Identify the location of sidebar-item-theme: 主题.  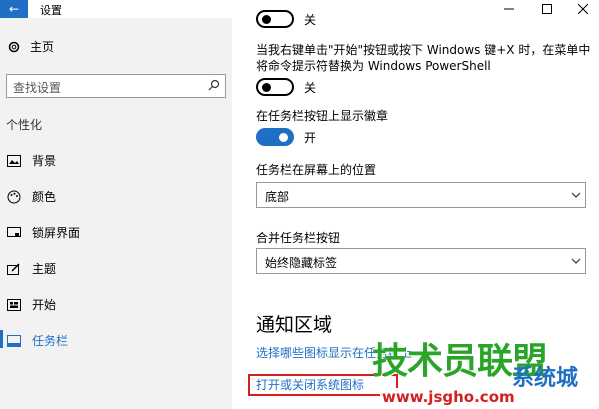
(31, 268).